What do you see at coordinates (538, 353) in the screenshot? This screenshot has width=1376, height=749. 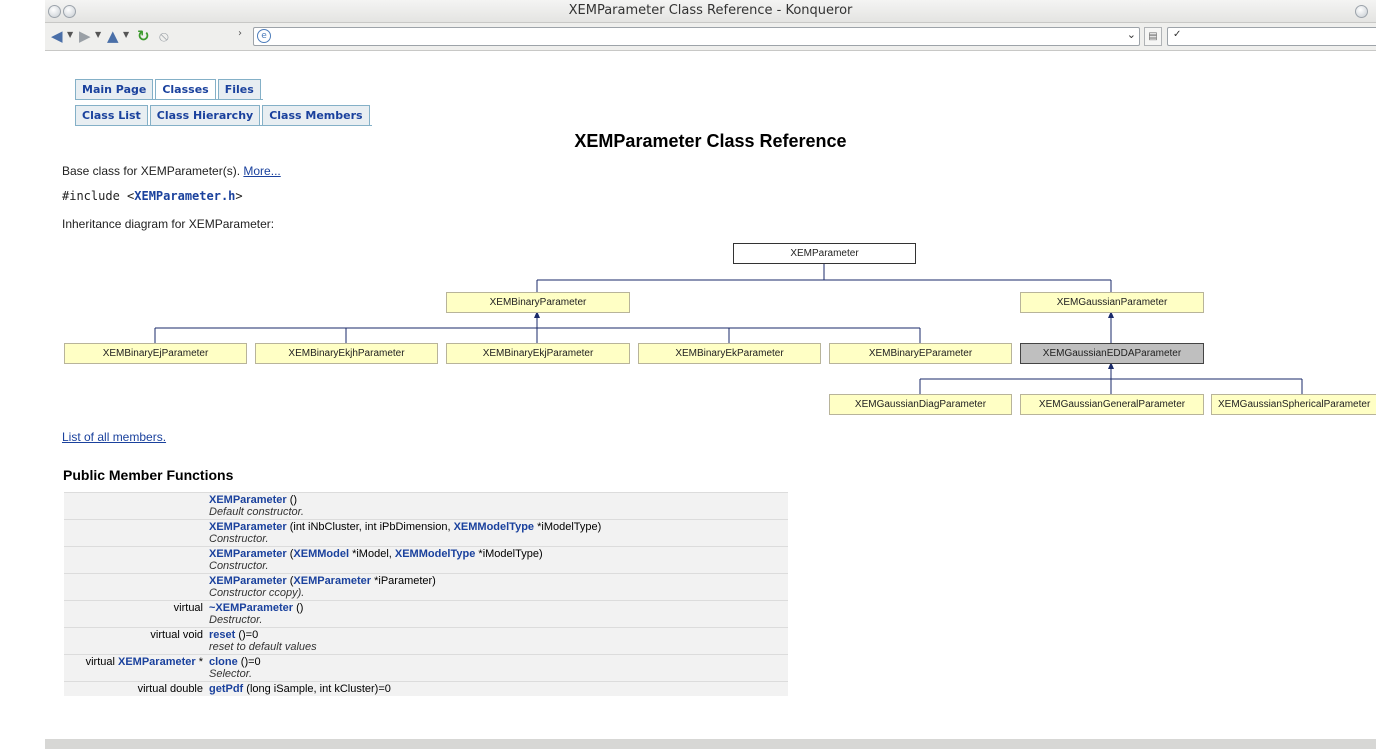 I see `class-box-binary-ekj: XEMBinaryEkjParameter` at bounding box center [538, 353].